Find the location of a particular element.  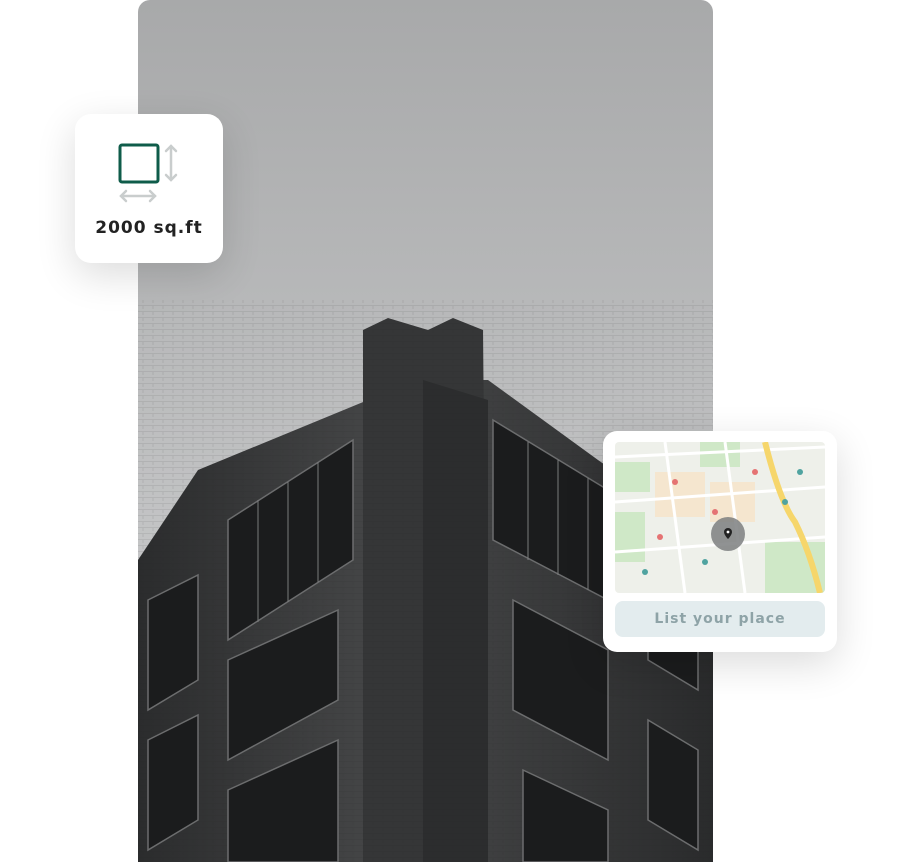

floor-area-icon is located at coordinates (148, 173).